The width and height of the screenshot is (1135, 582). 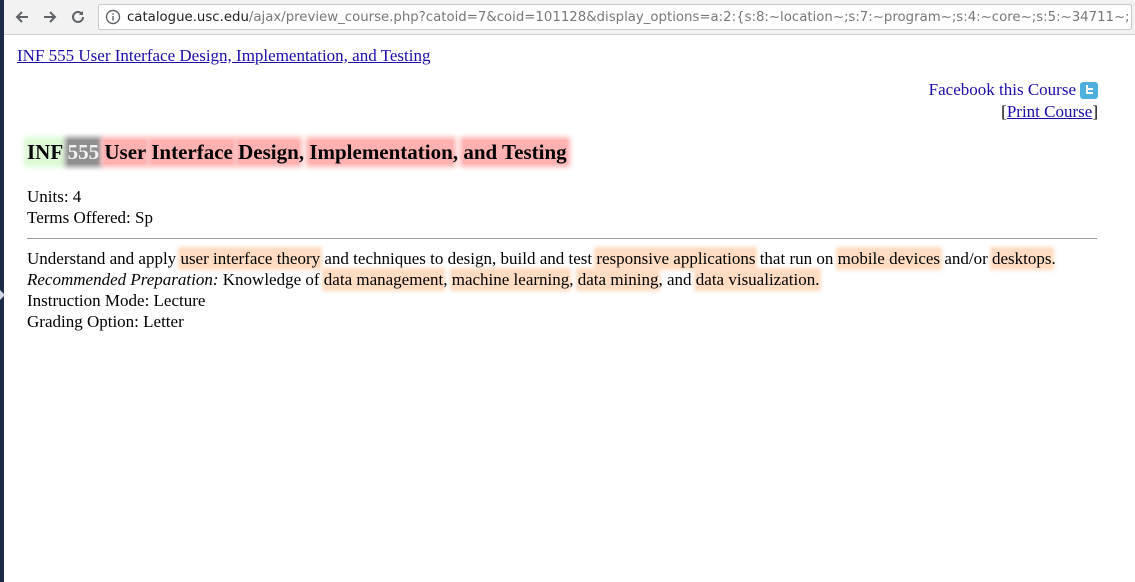 What do you see at coordinates (83, 152) in the screenshot?
I see `title-number: 555` at bounding box center [83, 152].